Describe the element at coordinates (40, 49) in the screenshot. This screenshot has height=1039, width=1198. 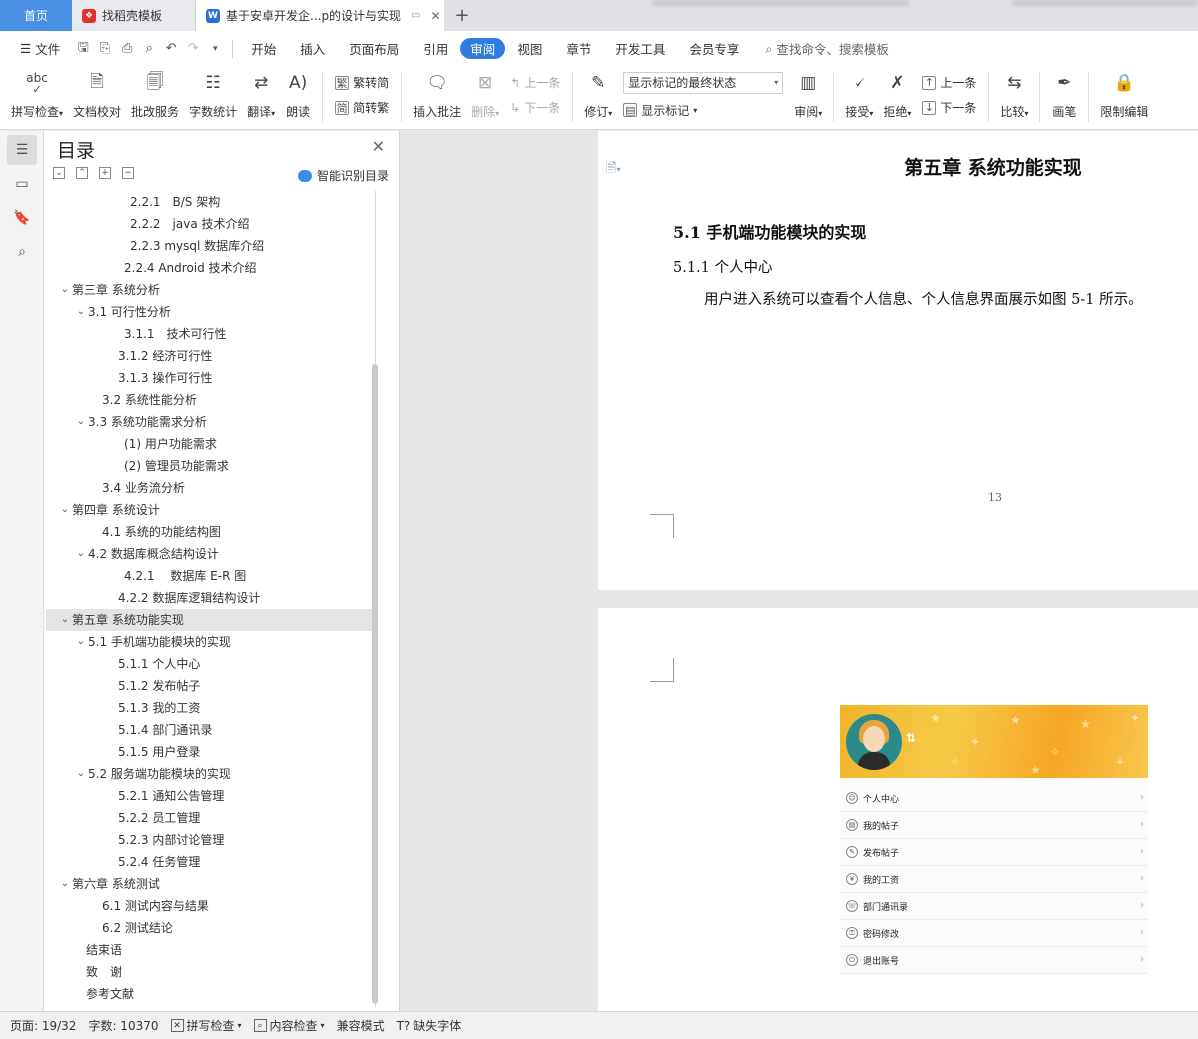
I see `file-menu: ☰ 文件` at that location.